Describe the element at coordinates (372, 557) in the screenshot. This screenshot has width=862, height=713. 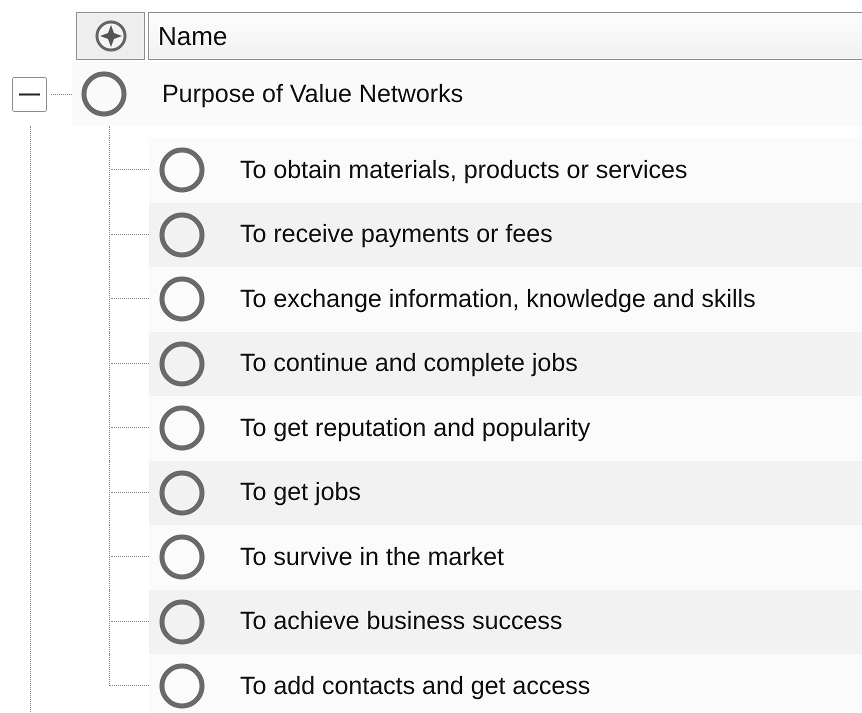
I see `tree-item: To survive in the market` at that location.